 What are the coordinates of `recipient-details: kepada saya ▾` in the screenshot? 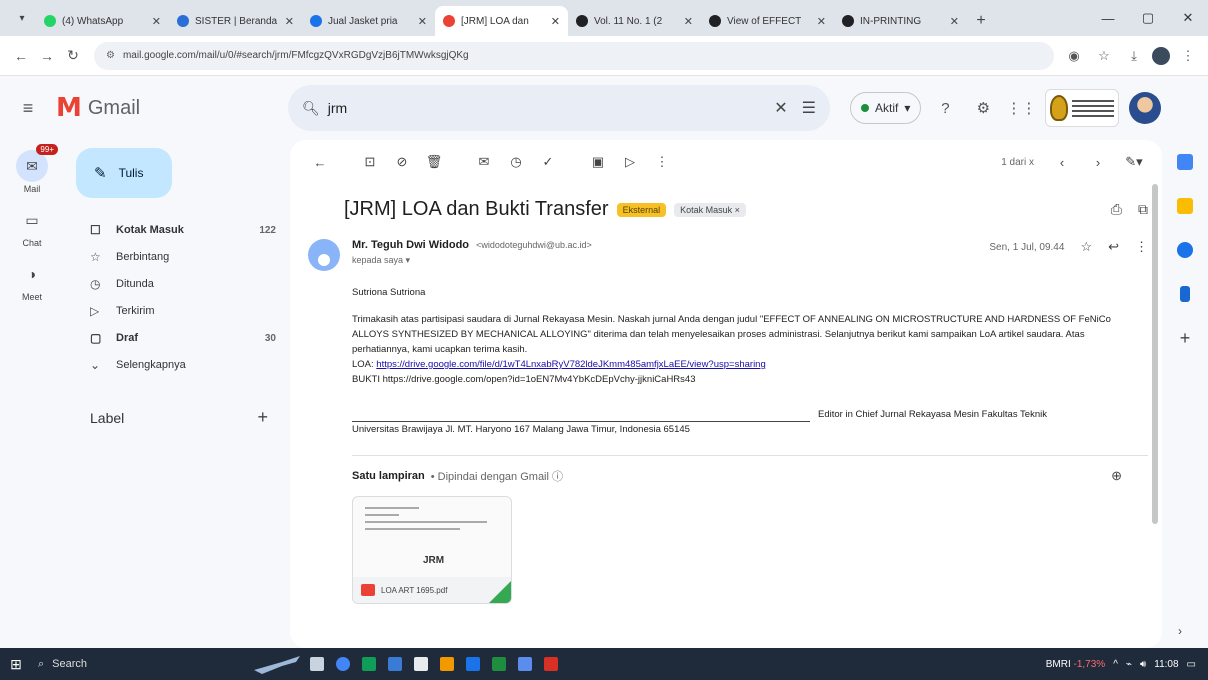 It's located at (670, 260).